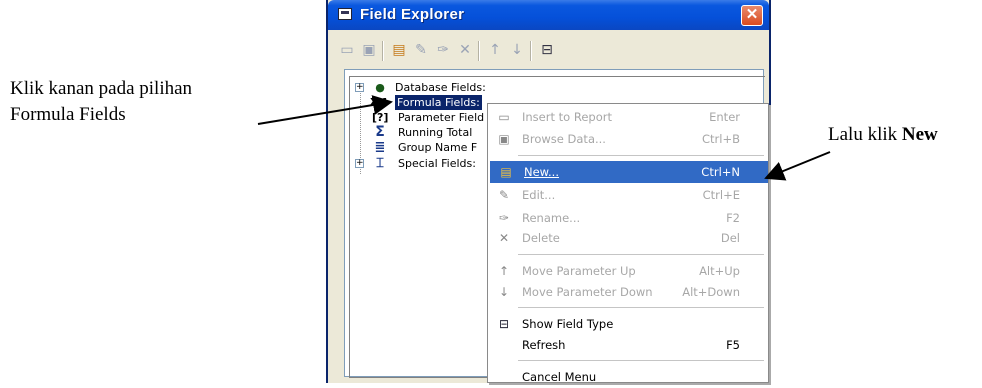 The image size is (982, 388). Describe the element at coordinates (797, 166) in the screenshot. I see `arrow-to-new` at that location.